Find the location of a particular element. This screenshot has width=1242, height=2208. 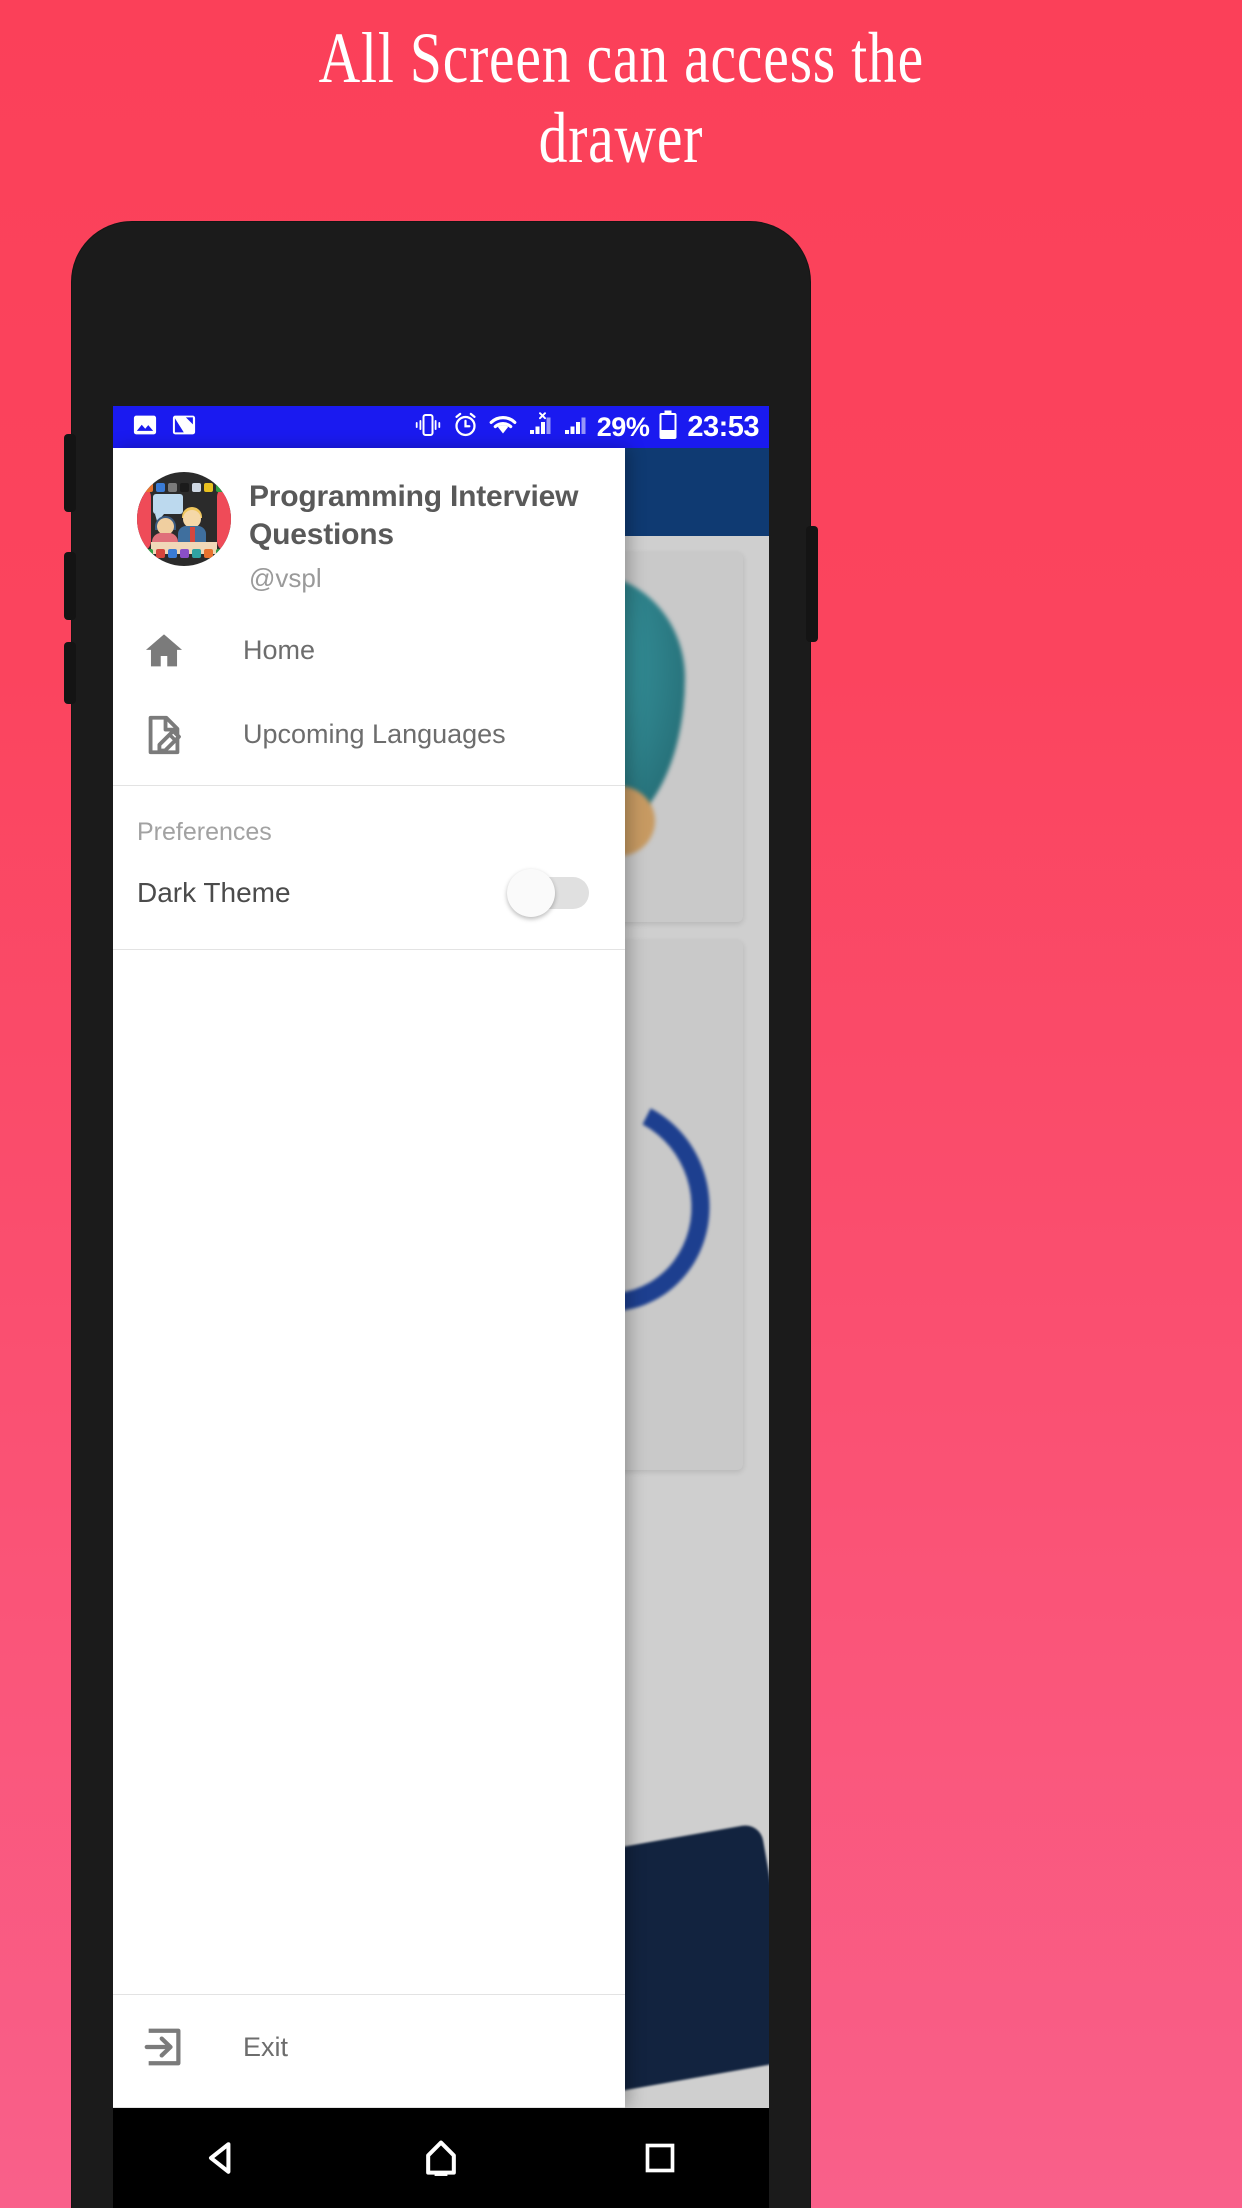

drawer-item-label: Upcoming Languages is located at coordinates (374, 734).